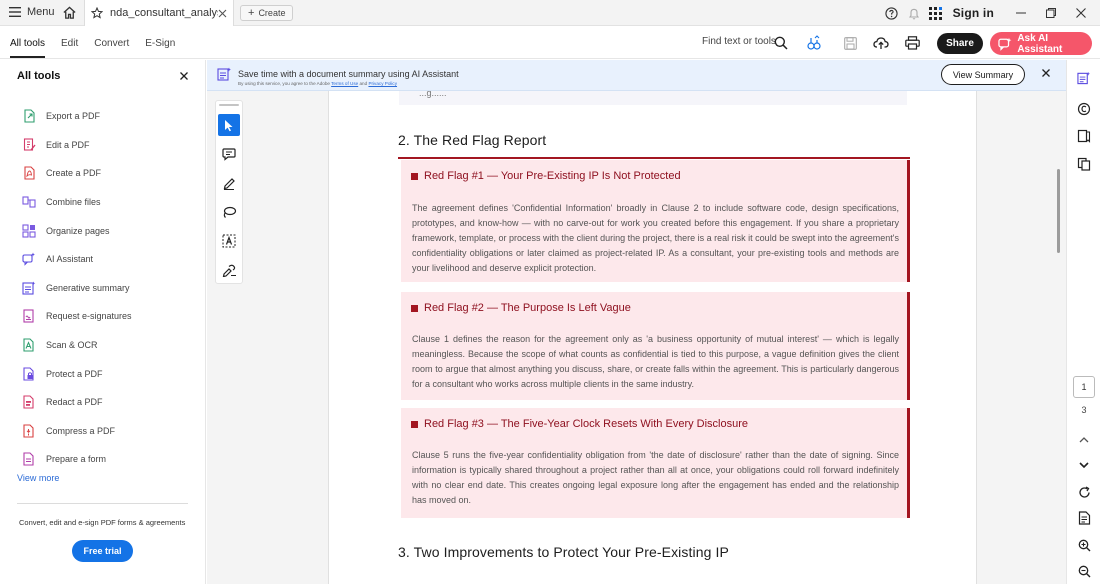 The width and height of the screenshot is (1100, 584). What do you see at coordinates (112, 145) in the screenshot?
I see `tool-edit-pdf: Edit a PDF` at bounding box center [112, 145].